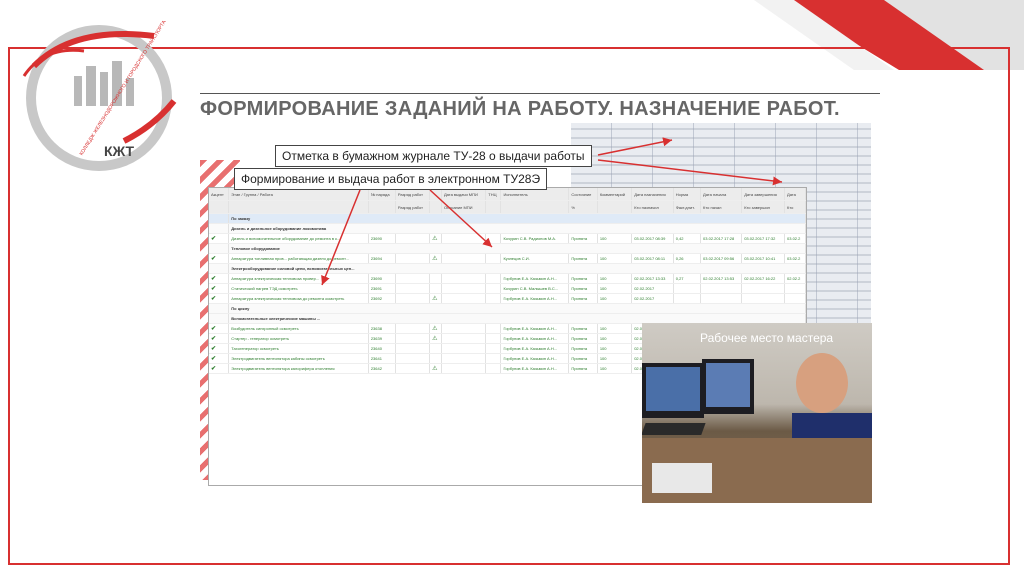 Image resolution: width=1024 pixels, height=574 pixels. What do you see at coordinates (535, 238) in the screenshot?
I see `worker-name: Кочурин С.В. Радионов М.А.` at bounding box center [535, 238].